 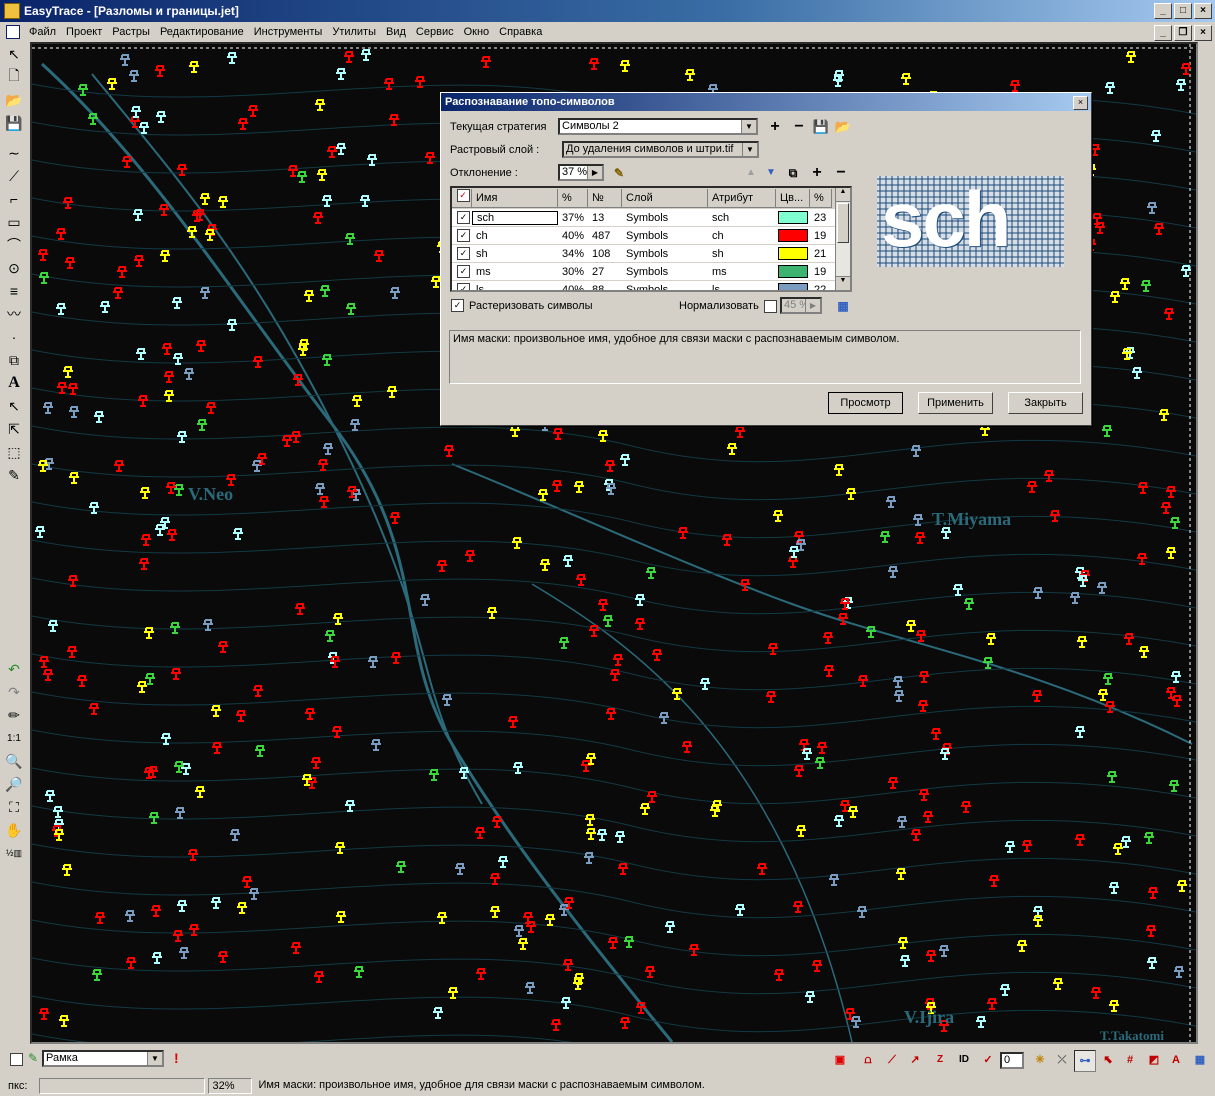 I want to click on polyline-icon: ⟋, so click(x=14, y=176).